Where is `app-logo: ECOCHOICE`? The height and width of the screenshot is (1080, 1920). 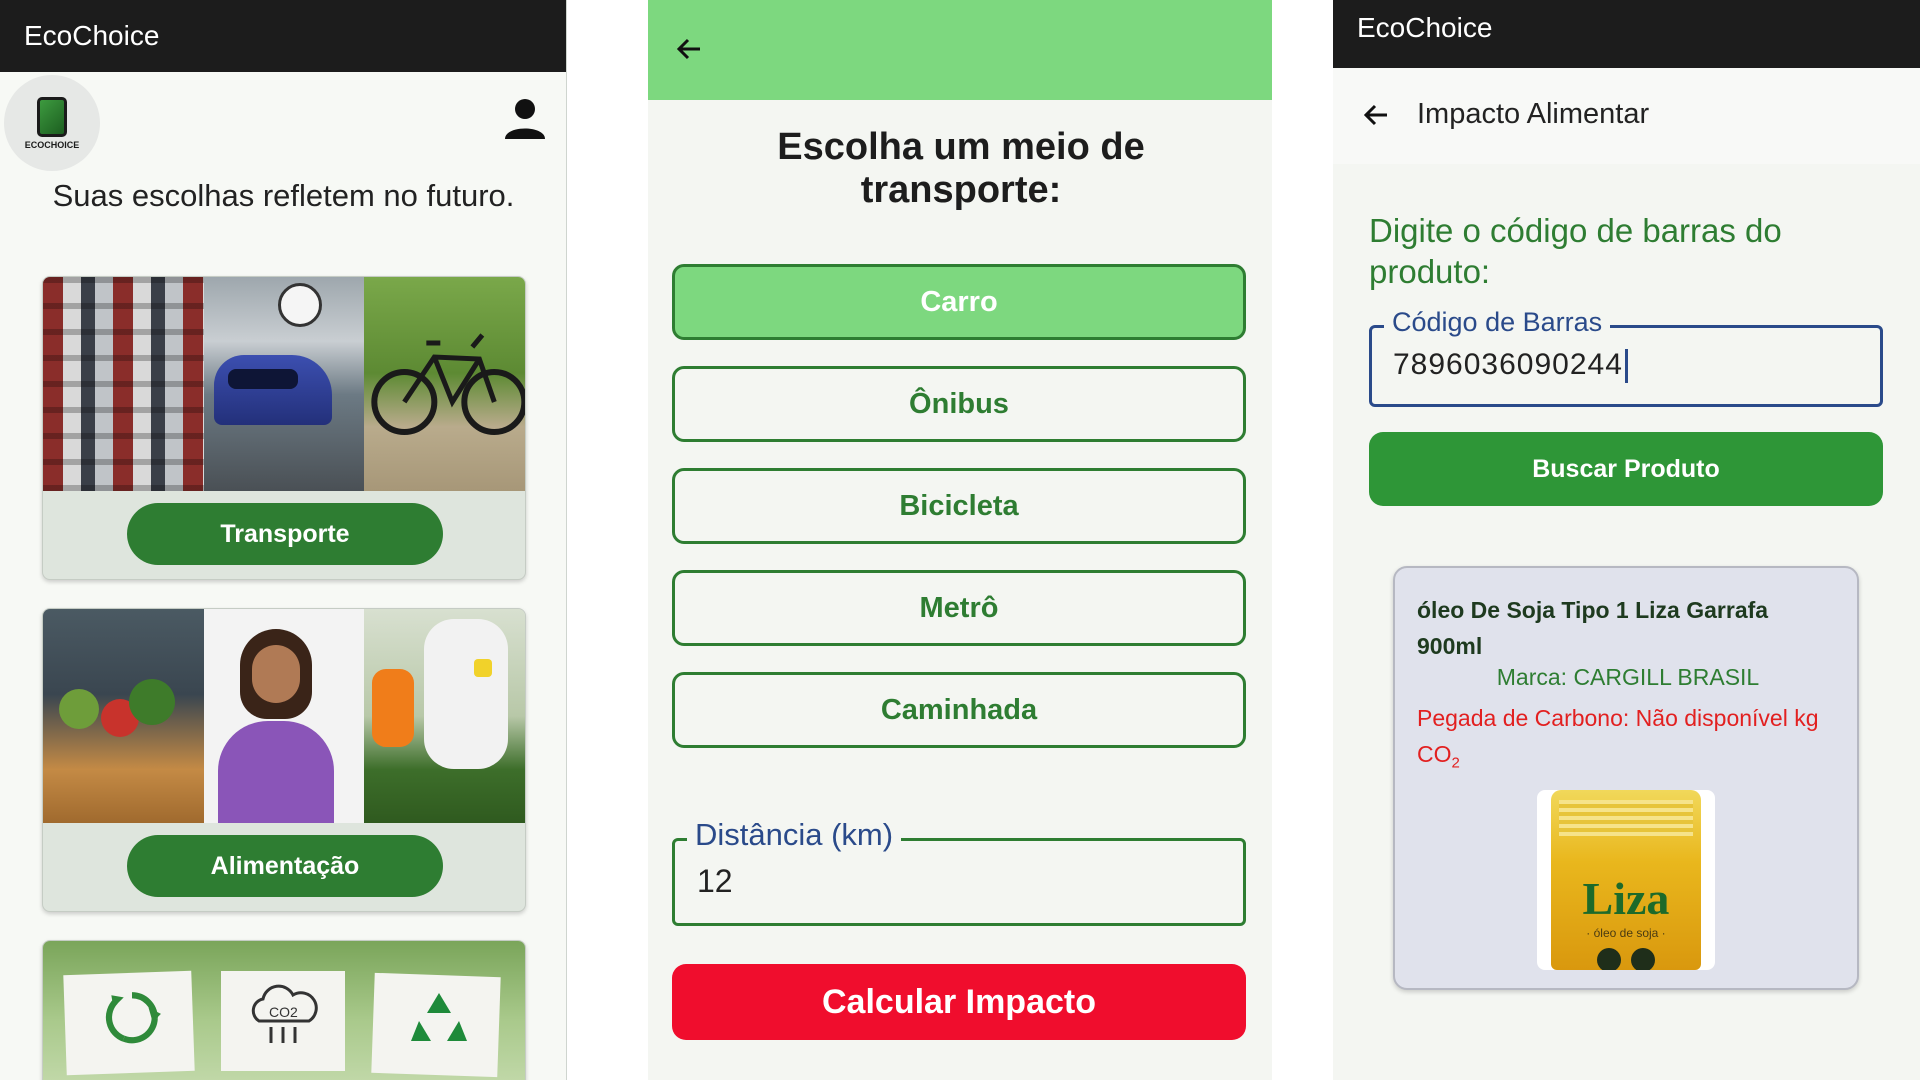
app-logo: ECOCHOICE is located at coordinates (52, 123).